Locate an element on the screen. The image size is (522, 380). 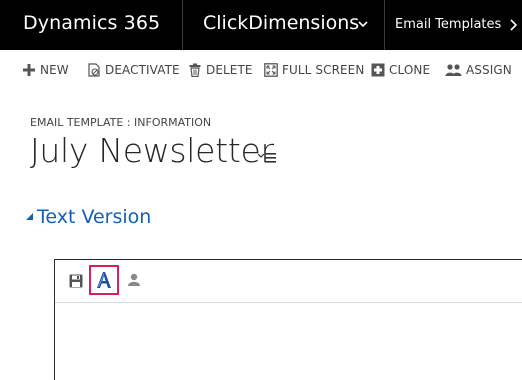
section-text-version: Text Version is located at coordinates (88, 217).